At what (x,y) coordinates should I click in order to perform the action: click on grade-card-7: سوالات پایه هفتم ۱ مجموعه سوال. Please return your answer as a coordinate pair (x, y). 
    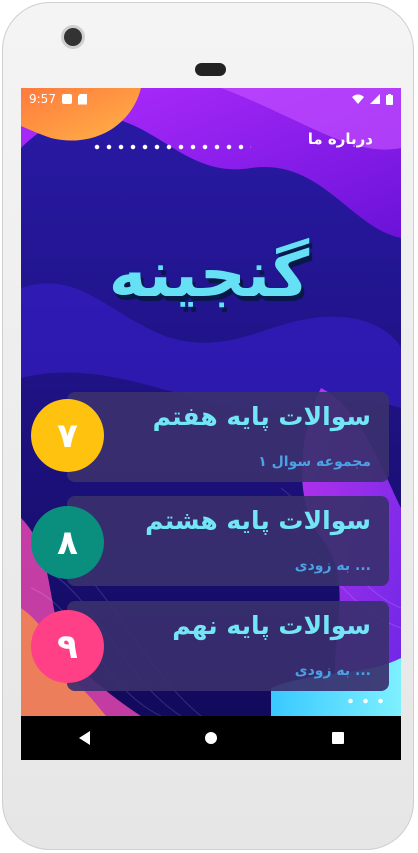
    Looking at the image, I should click on (228, 437).